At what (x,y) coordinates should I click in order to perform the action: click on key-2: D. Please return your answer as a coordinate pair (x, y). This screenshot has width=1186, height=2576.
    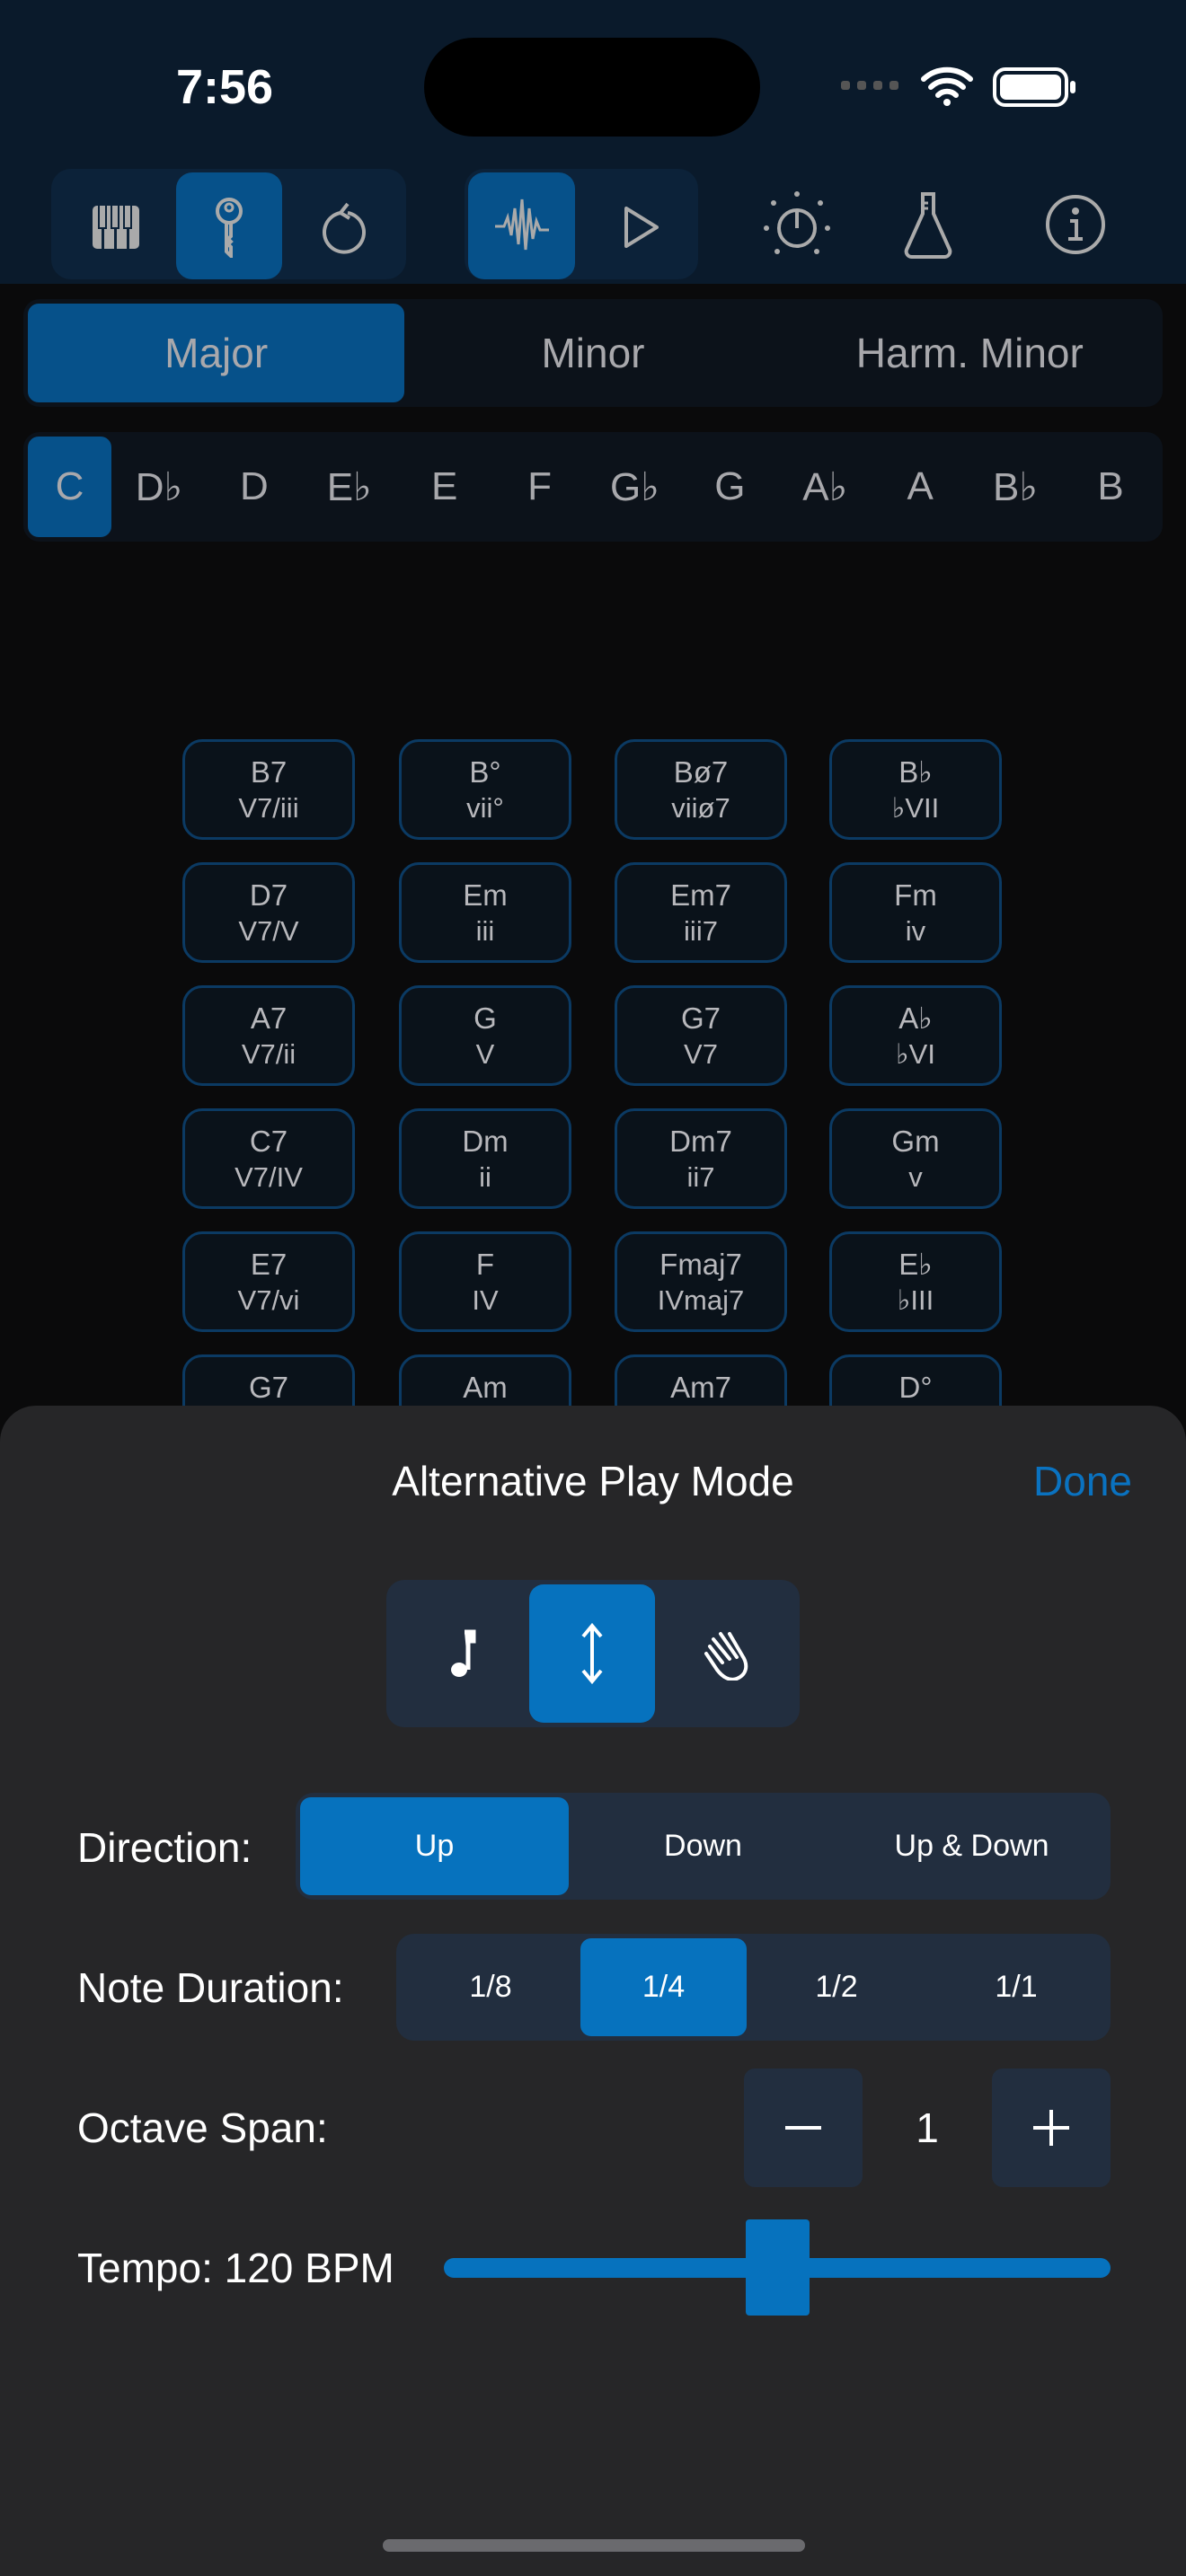
    Looking at the image, I should click on (254, 487).